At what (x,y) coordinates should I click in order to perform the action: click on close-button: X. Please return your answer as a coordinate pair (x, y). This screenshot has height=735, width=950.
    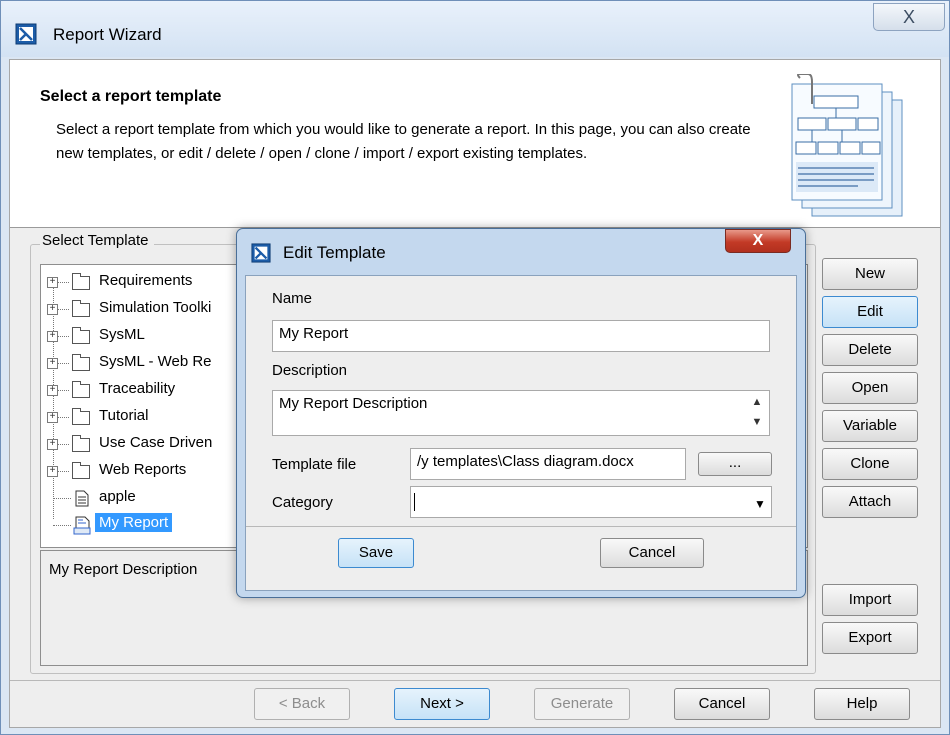
    Looking at the image, I should click on (909, 17).